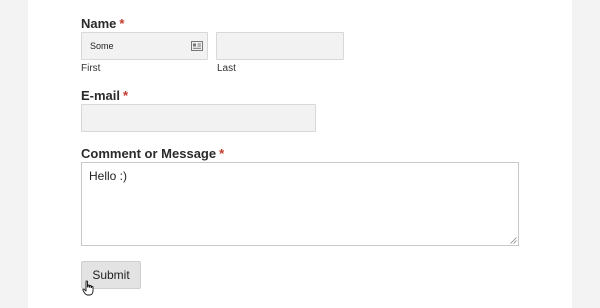 The width and height of the screenshot is (600, 308). What do you see at coordinates (198, 118) in the screenshot?
I see `email-input` at bounding box center [198, 118].